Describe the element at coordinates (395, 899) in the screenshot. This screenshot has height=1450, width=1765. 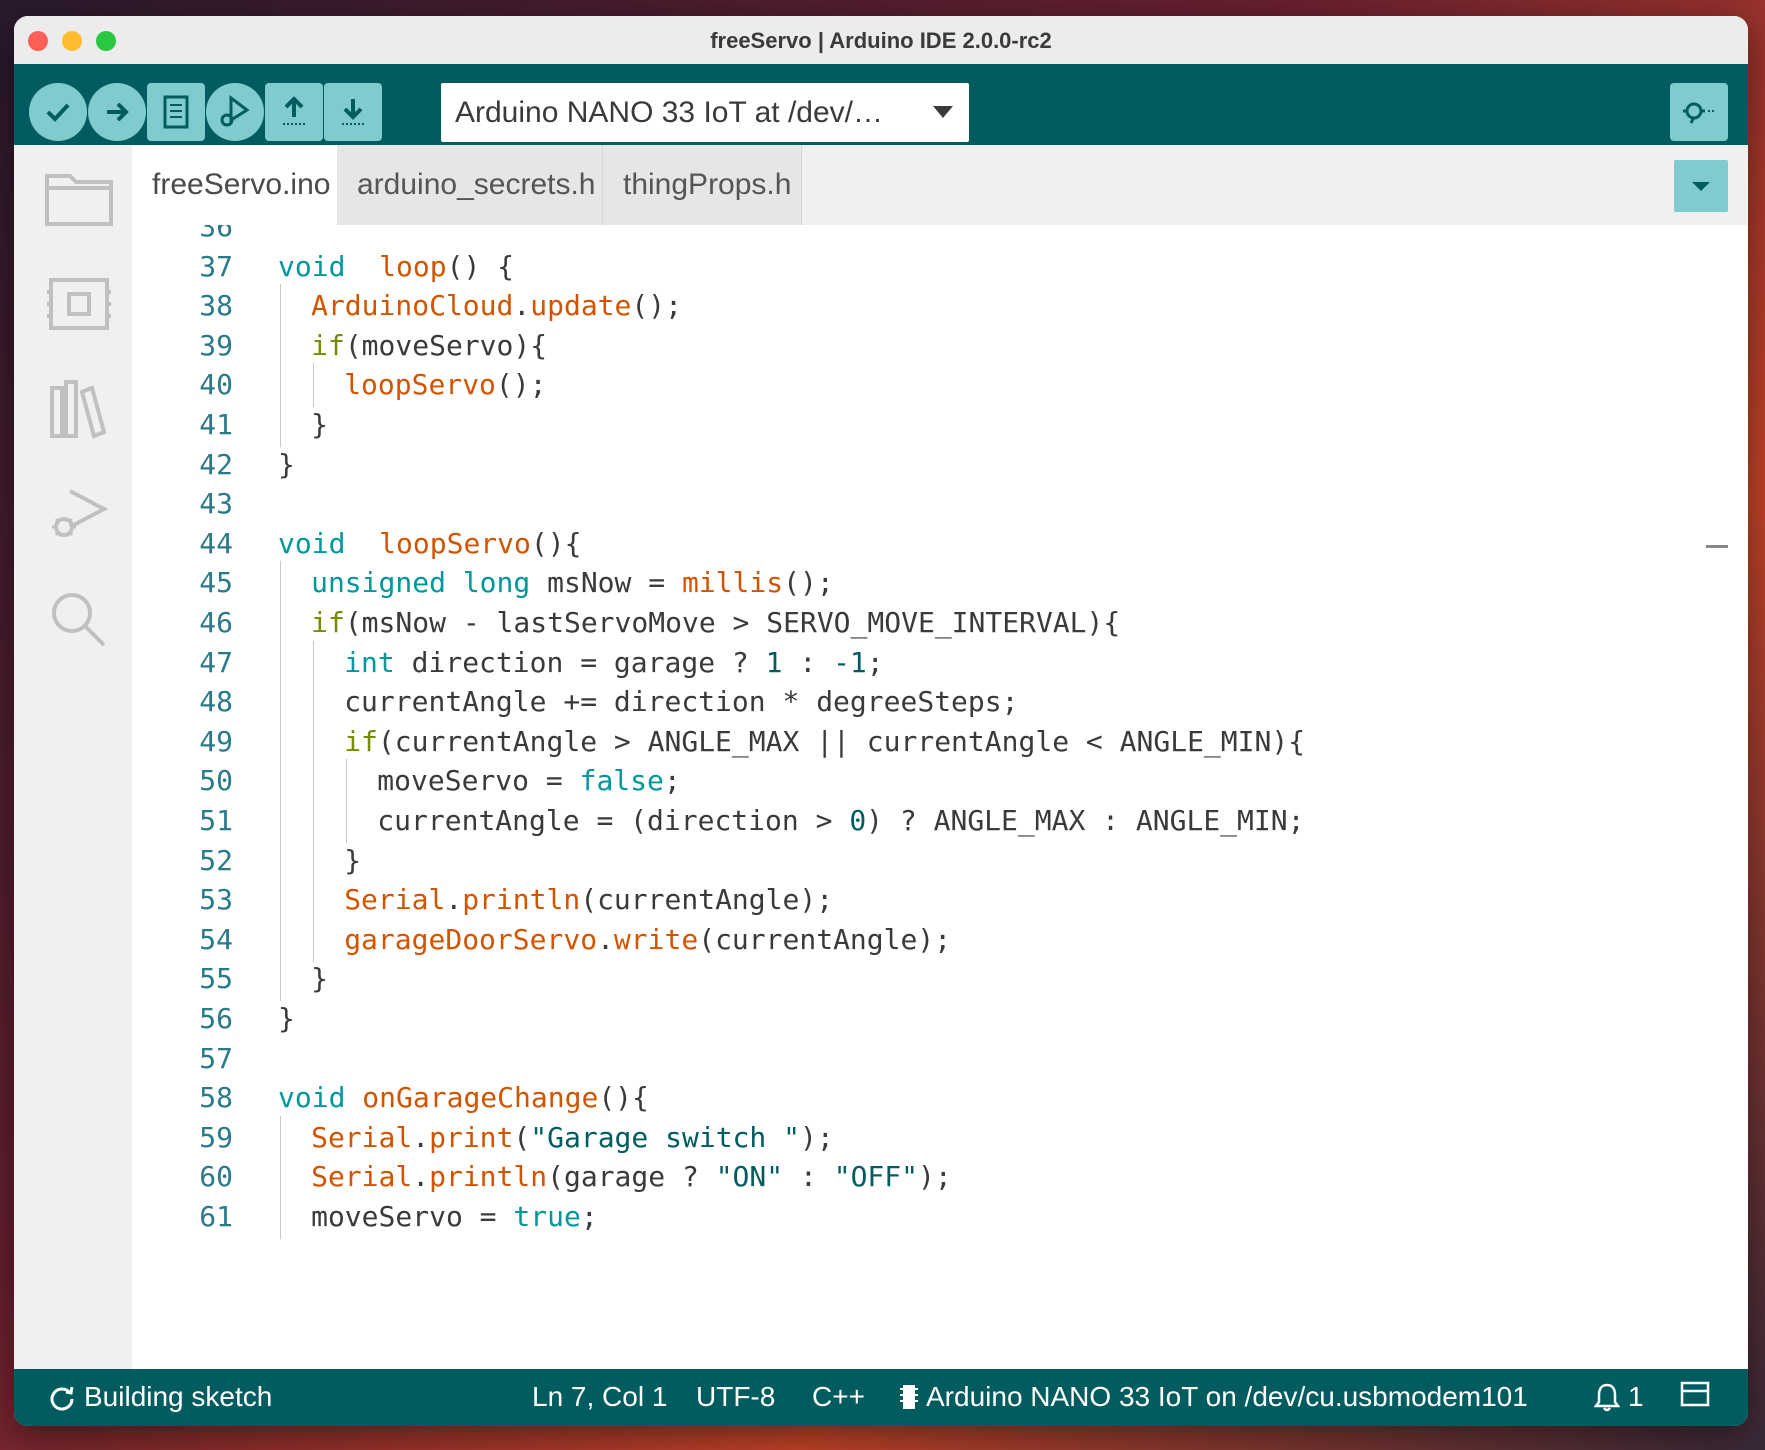
I see `code-token: Serial` at that location.